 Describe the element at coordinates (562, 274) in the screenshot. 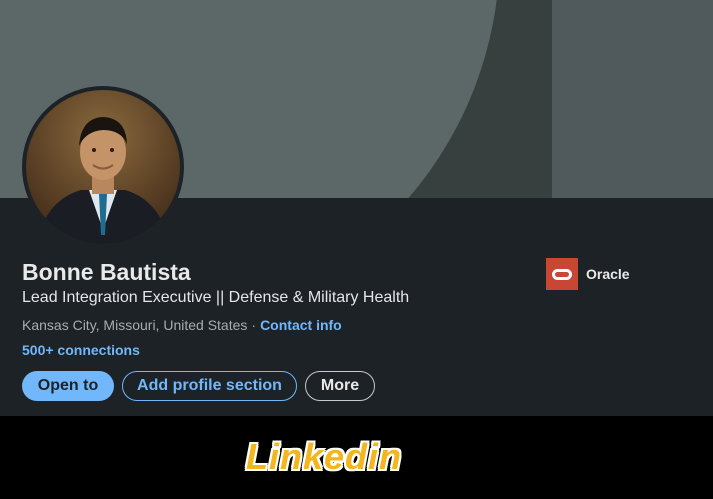

I see `oracle-logo-icon` at that location.